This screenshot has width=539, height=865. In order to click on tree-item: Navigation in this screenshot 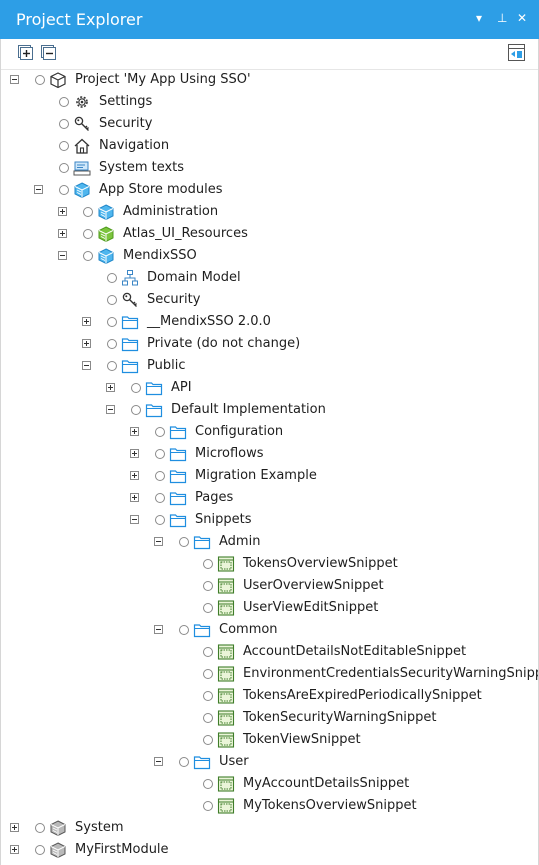, I will do `click(269, 146)`.